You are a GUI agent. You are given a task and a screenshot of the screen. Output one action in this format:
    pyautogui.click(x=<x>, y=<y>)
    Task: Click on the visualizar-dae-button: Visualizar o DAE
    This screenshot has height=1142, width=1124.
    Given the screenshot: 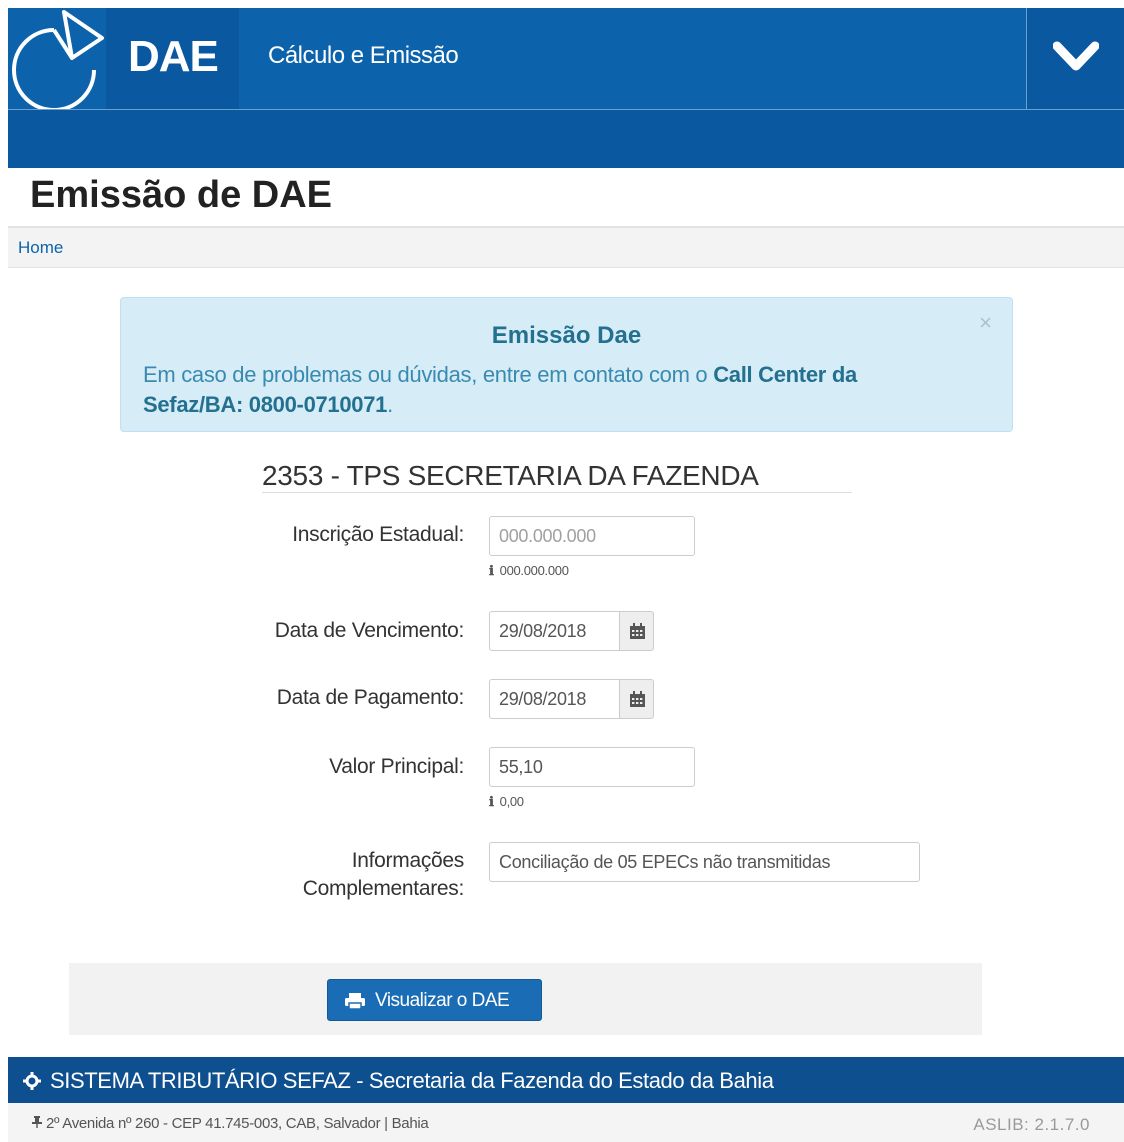 What is the action you would take?
    pyautogui.click(x=434, y=1000)
    